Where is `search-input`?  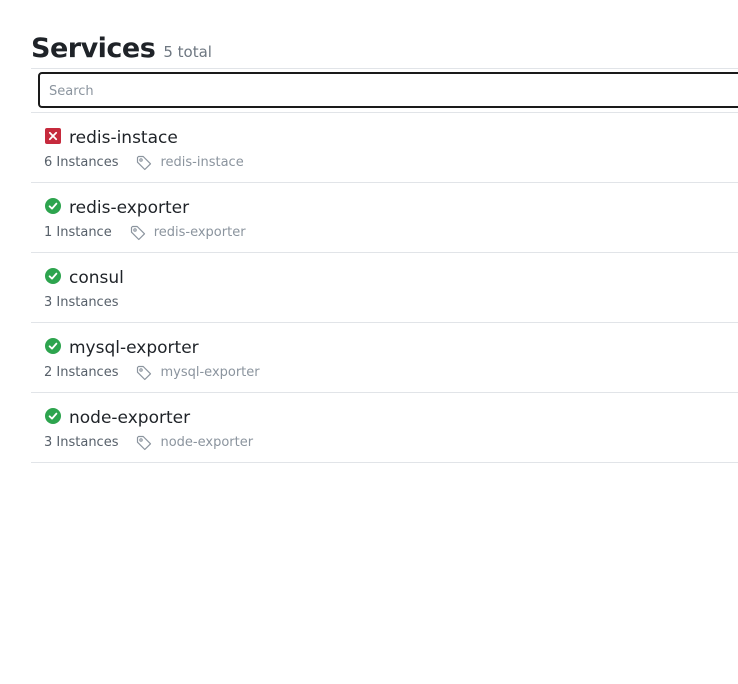
search-input is located at coordinates (389, 91).